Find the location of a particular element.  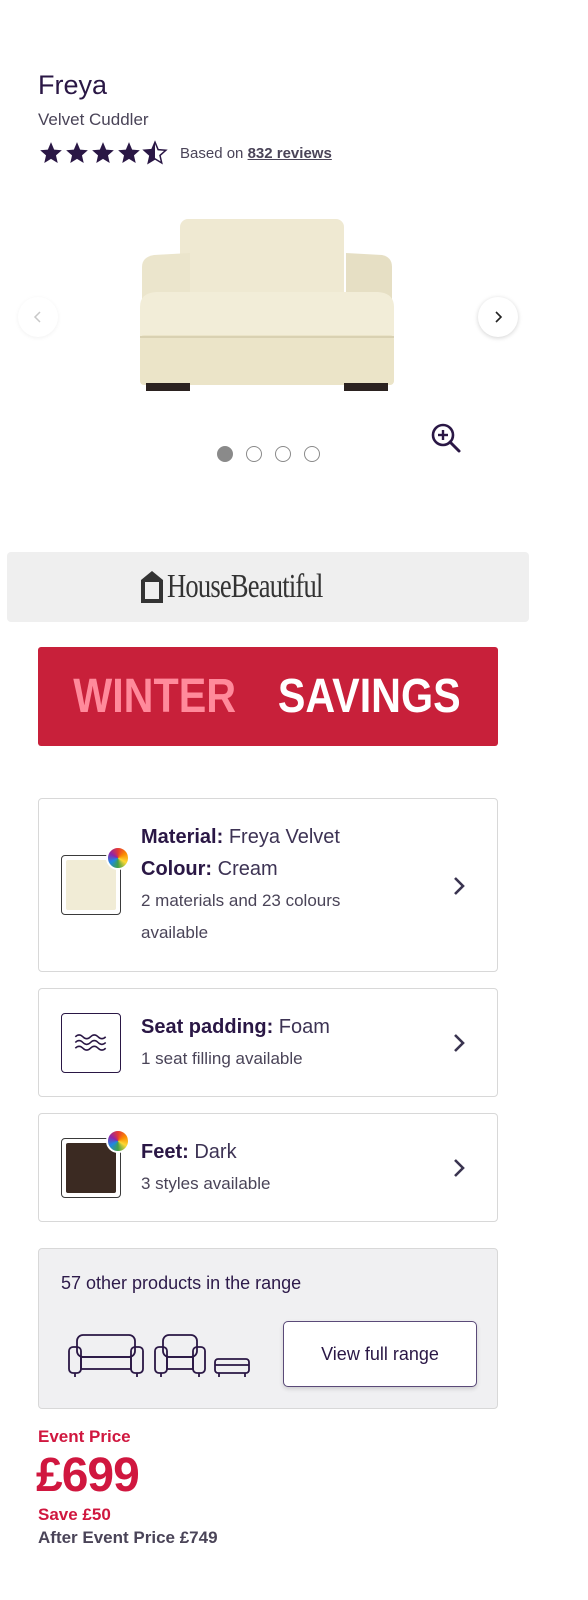

house-beautiful-text: HouseBeautiful is located at coordinates (244, 586).